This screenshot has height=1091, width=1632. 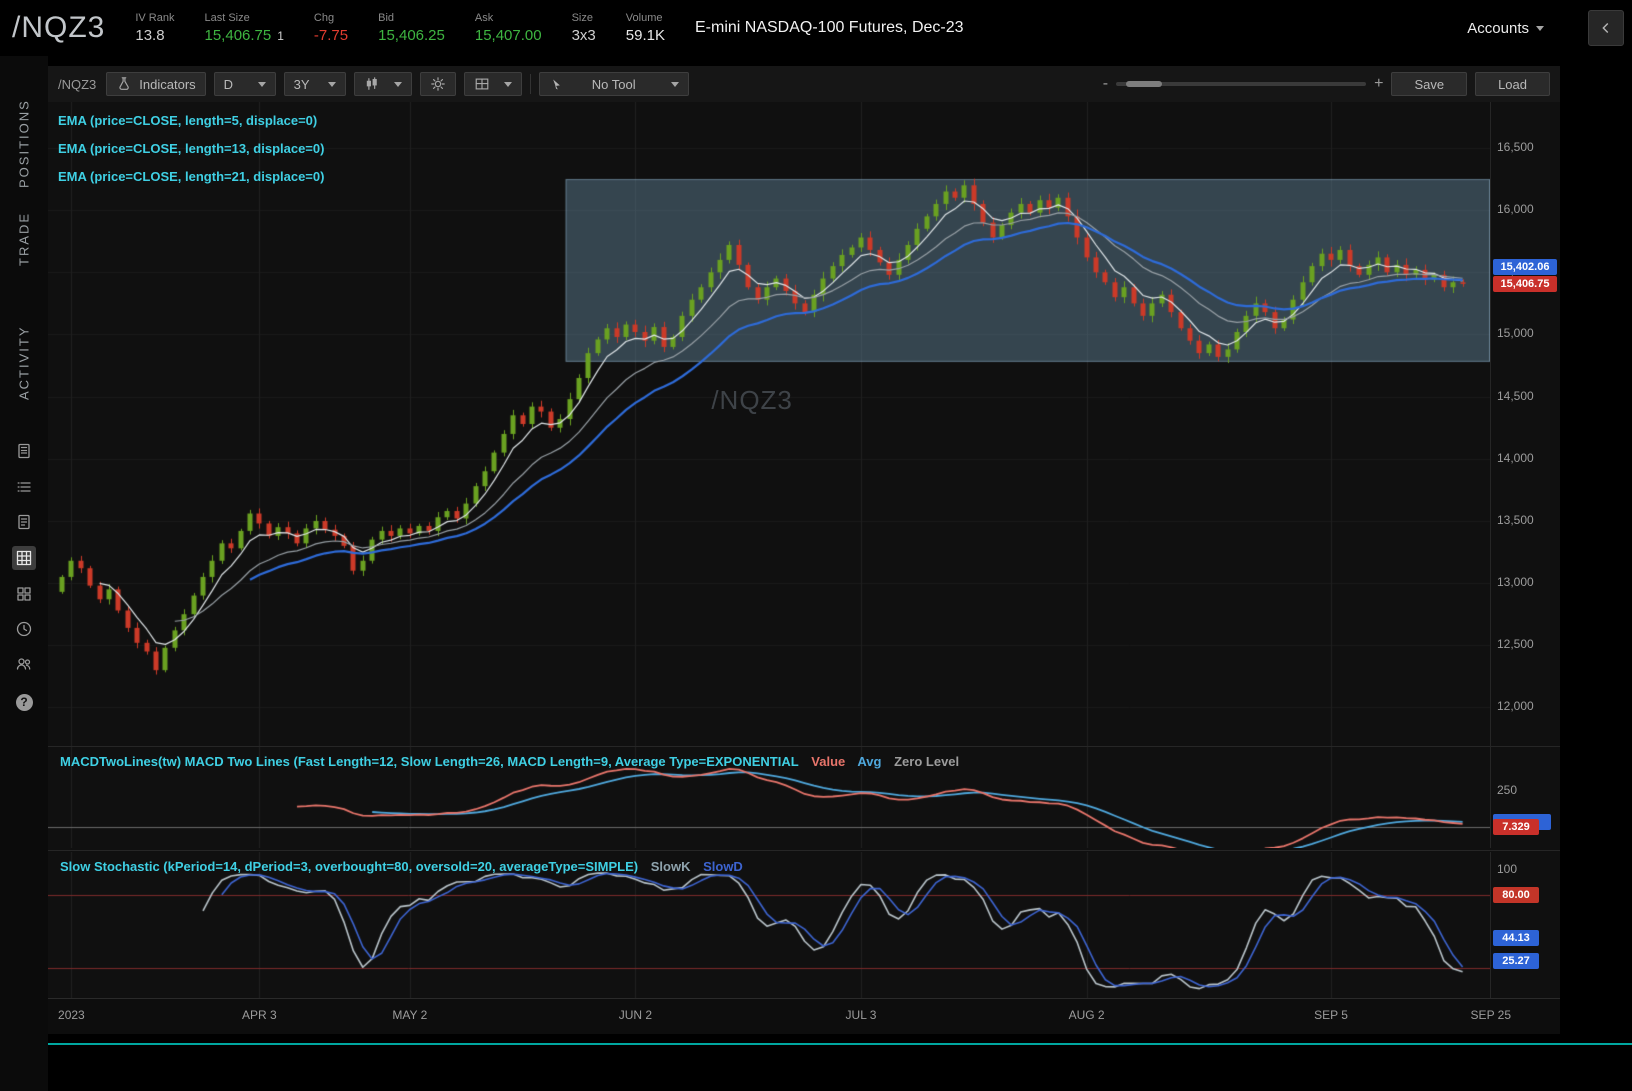 I want to click on cursor-icon, so click(x=556, y=84).